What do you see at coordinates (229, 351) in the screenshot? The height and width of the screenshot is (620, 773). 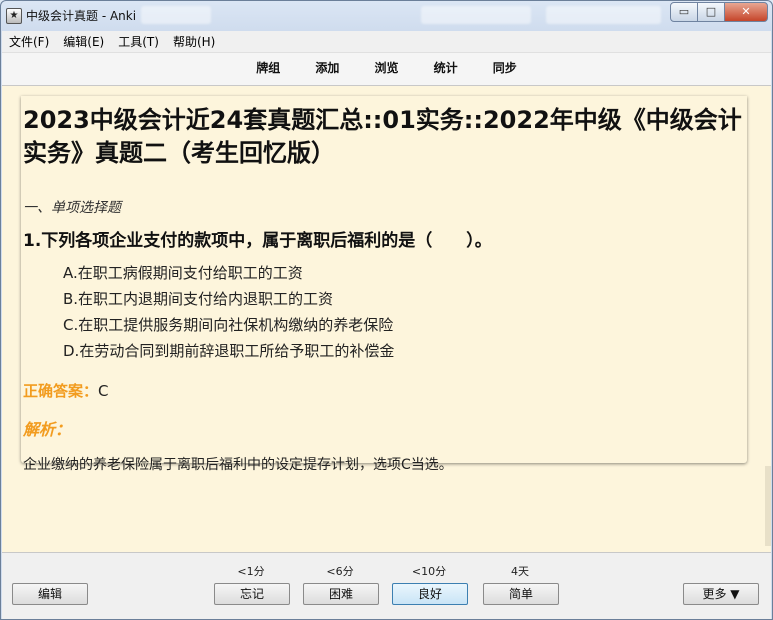 I see `option-d: D.在劳动合同到期前辞退职工所给予职工的补偿金` at bounding box center [229, 351].